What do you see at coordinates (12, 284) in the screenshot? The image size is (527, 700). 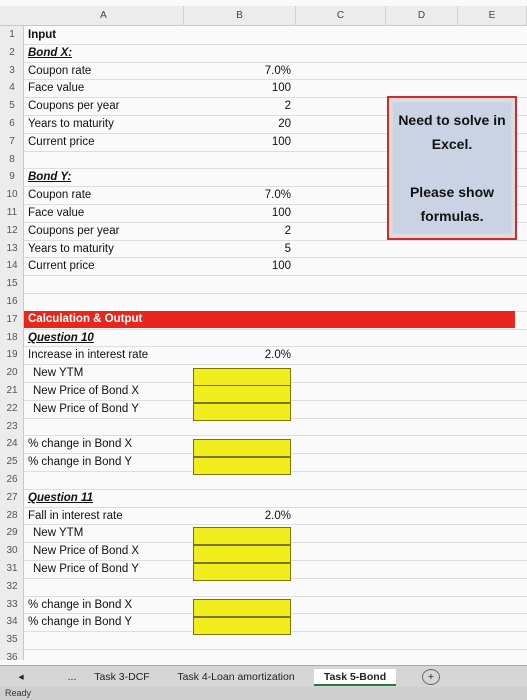 I see `row-number: 15` at bounding box center [12, 284].